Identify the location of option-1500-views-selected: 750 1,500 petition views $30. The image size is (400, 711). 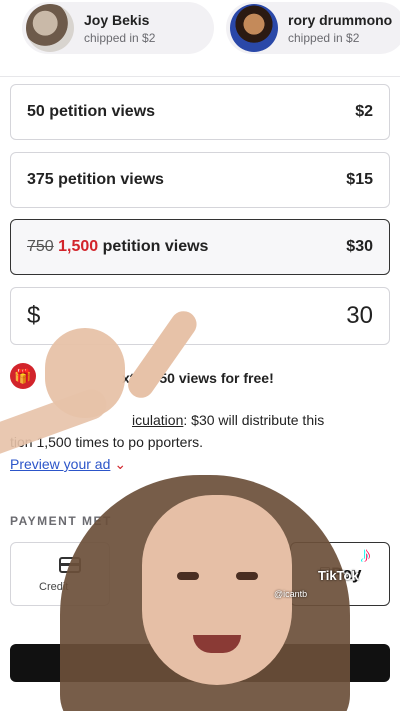
(200, 247).